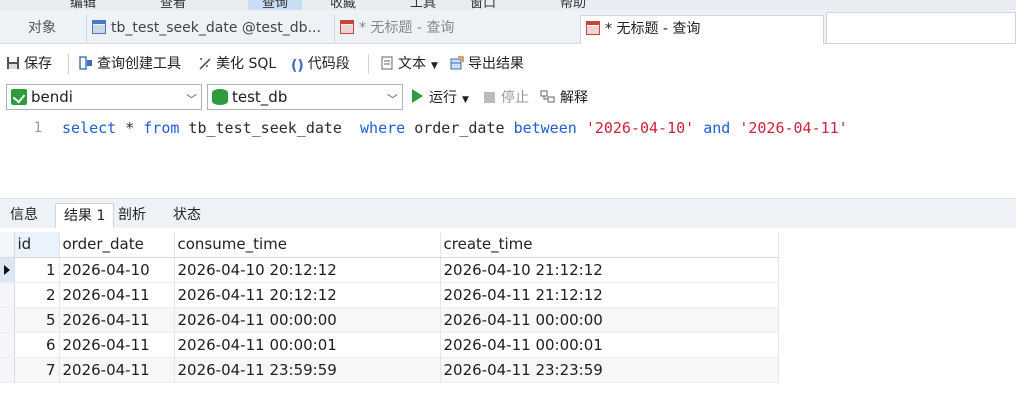  Describe the element at coordinates (702, 29) in the screenshot. I see `tab-query-untitled-active: * 无标题 - 查询` at that location.